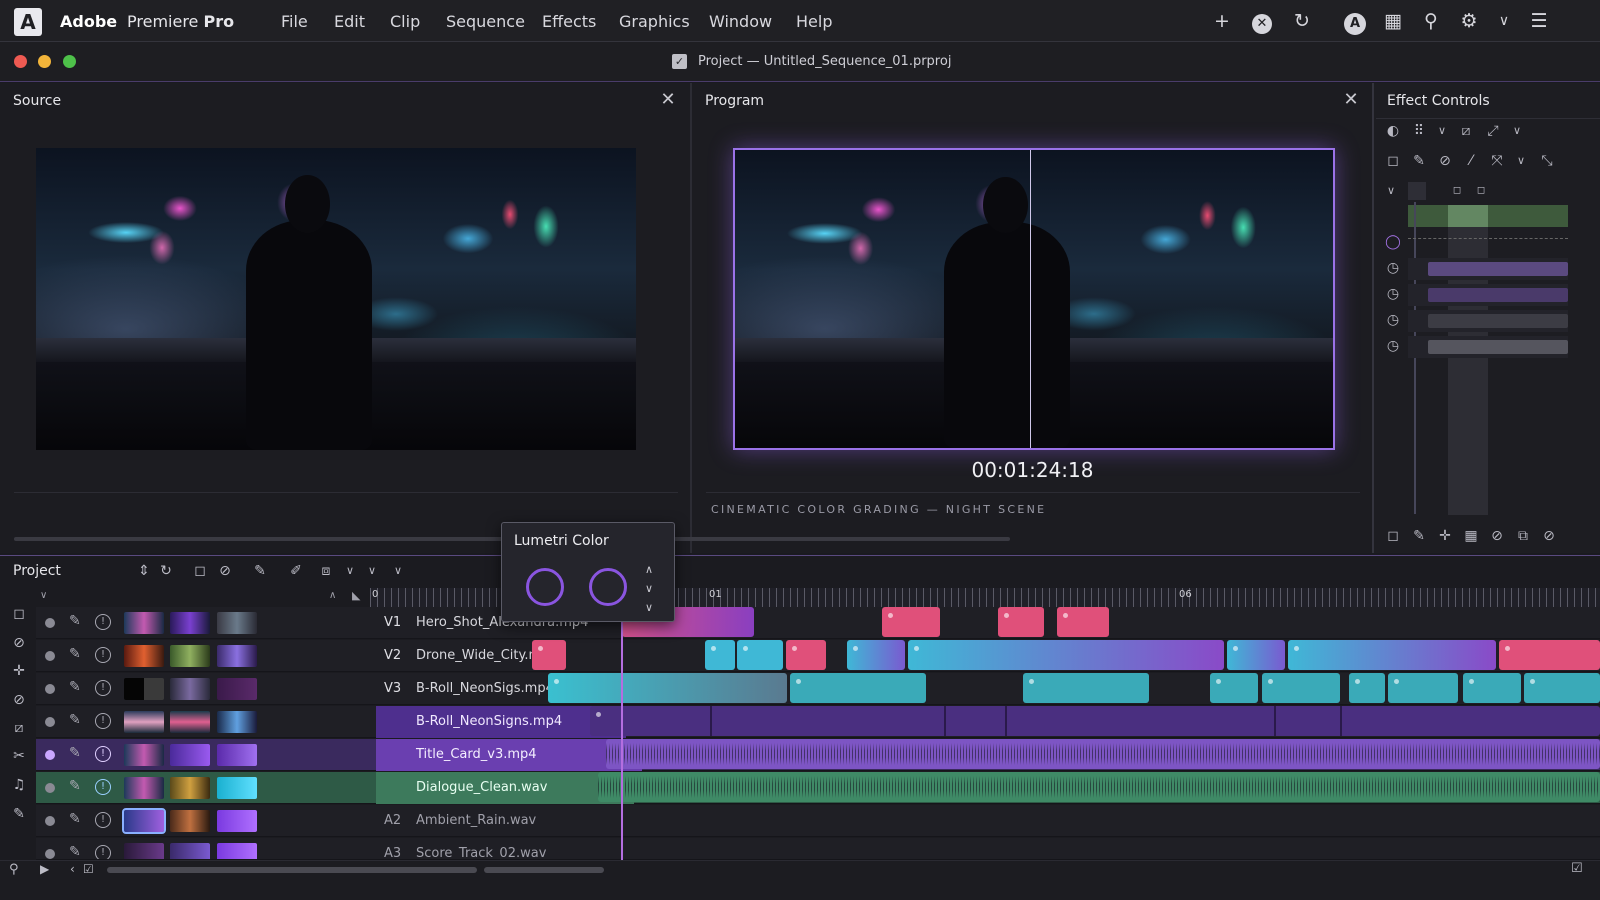 The image size is (1600, 900). What do you see at coordinates (569, 21) in the screenshot?
I see `menu-effects: Effects` at bounding box center [569, 21].